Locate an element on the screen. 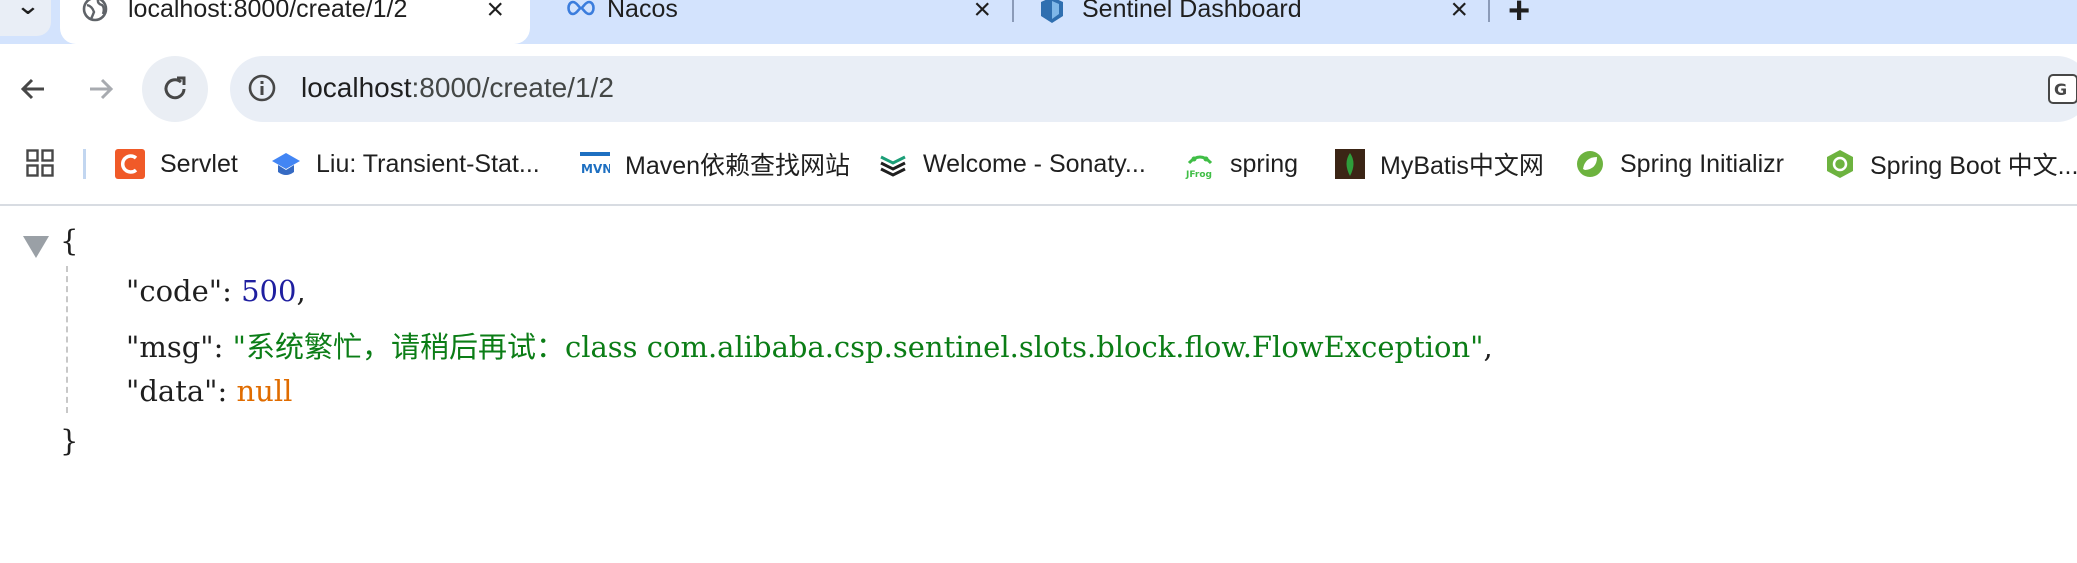 The image size is (2077, 563). tab-title: Sentinel Dashboard is located at coordinates (1192, 11).